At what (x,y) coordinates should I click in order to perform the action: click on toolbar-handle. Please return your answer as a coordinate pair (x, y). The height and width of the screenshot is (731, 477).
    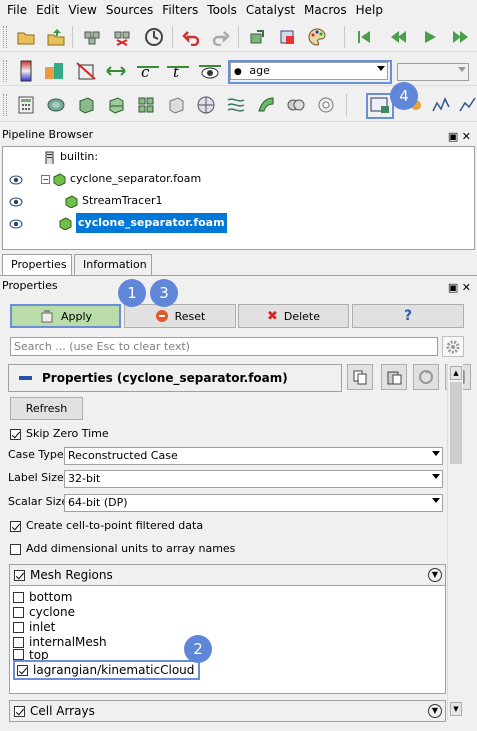
    Looking at the image, I should click on (5, 37).